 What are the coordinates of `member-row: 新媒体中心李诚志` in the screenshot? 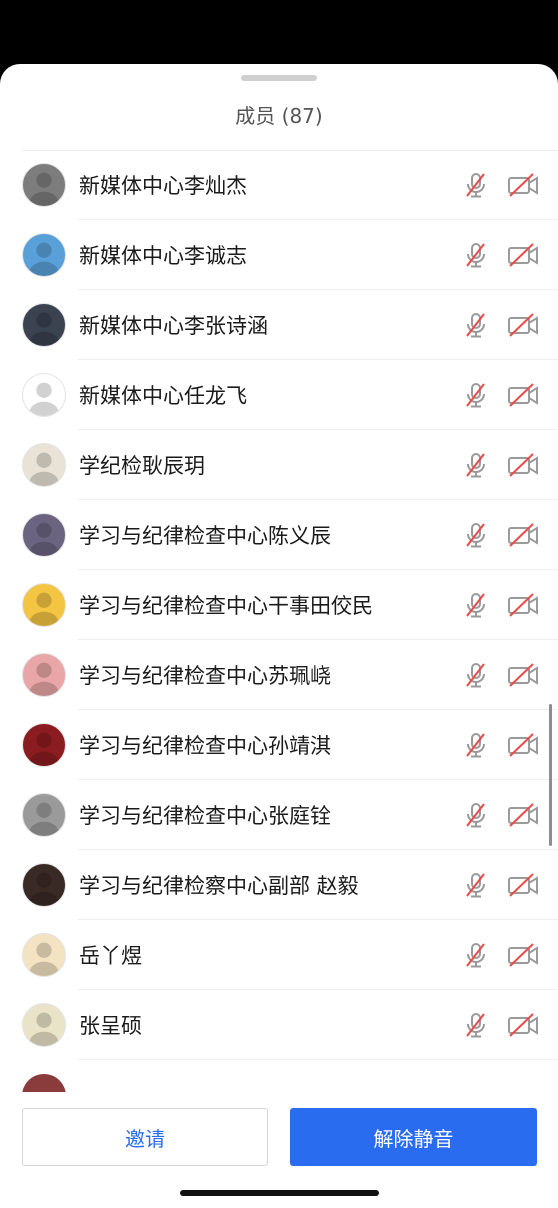 It's located at (279, 255).